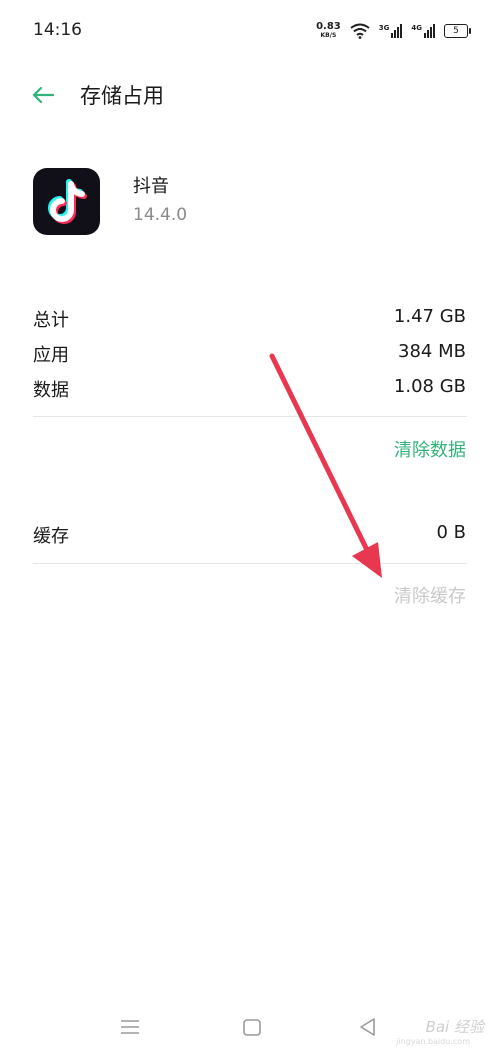 Image resolution: width=500 pixels, height=1057 pixels. What do you see at coordinates (430, 595) in the screenshot?
I see `clear-cache-button: 清除缓存` at bounding box center [430, 595].